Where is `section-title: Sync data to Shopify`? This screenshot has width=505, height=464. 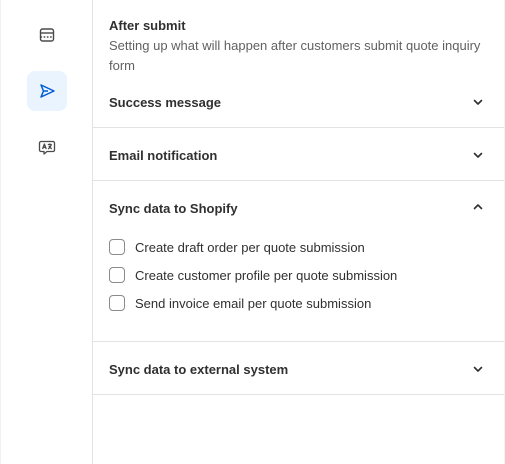 section-title: Sync data to Shopify is located at coordinates (173, 208).